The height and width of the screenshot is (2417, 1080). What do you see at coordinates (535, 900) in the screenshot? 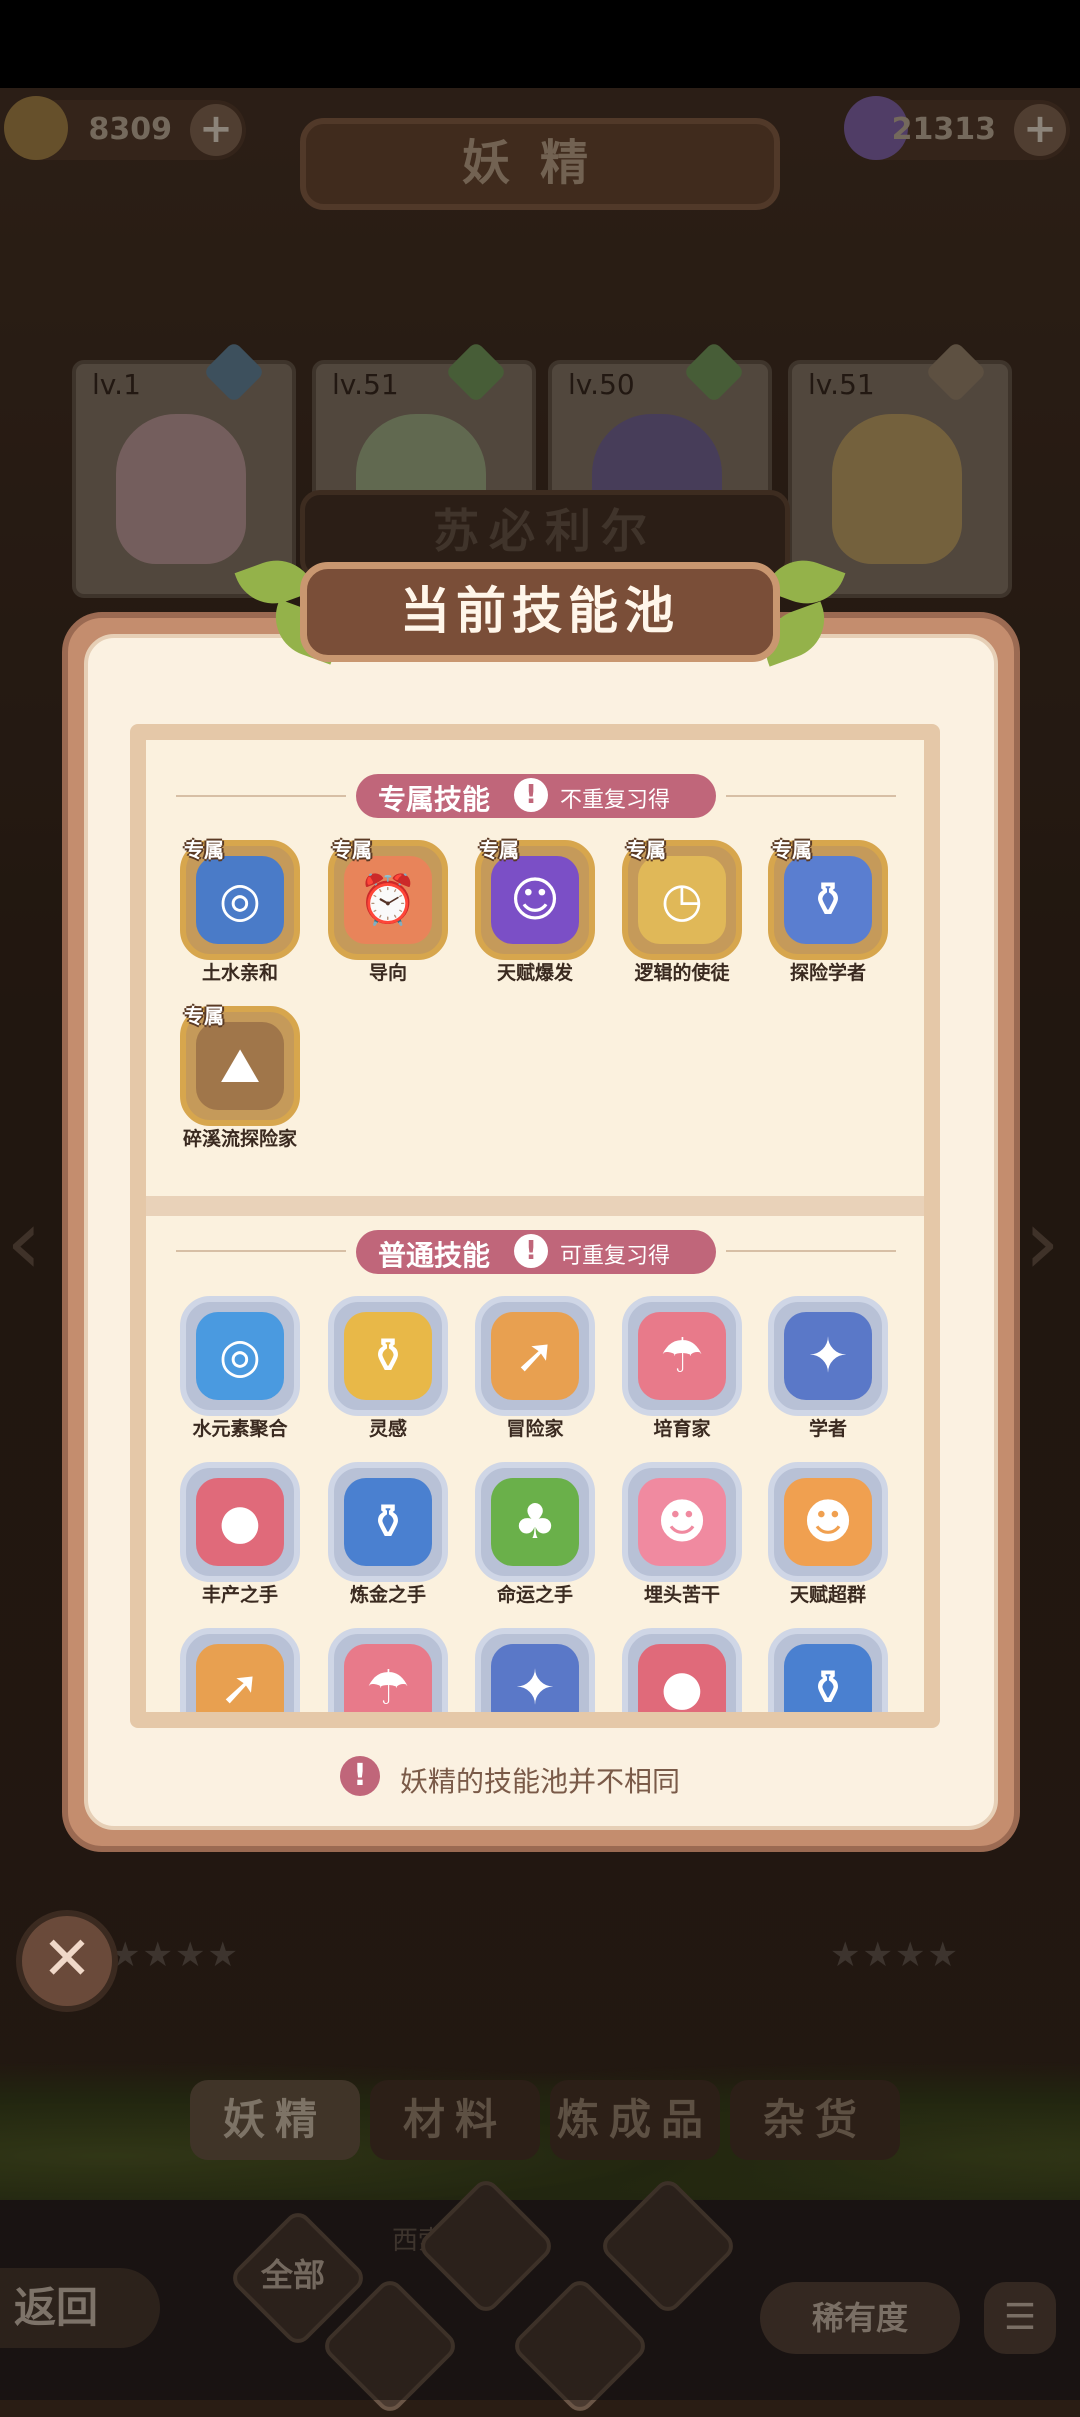
I see `figure-icon: ☺` at bounding box center [535, 900].